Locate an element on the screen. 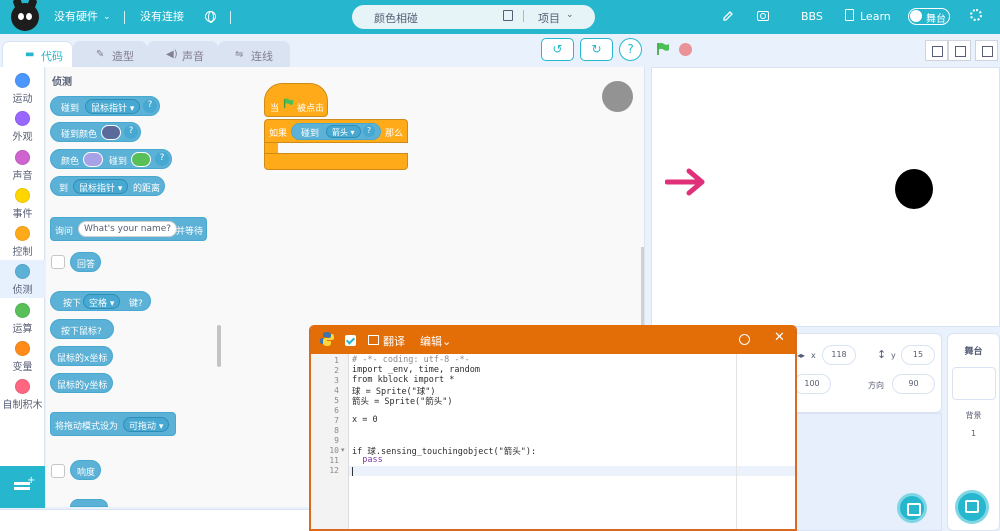 Image resolution: width=1000 pixels, height=531 pixels. key-pressed-block: 按下 空格 ▾ 键? is located at coordinates (100, 301).